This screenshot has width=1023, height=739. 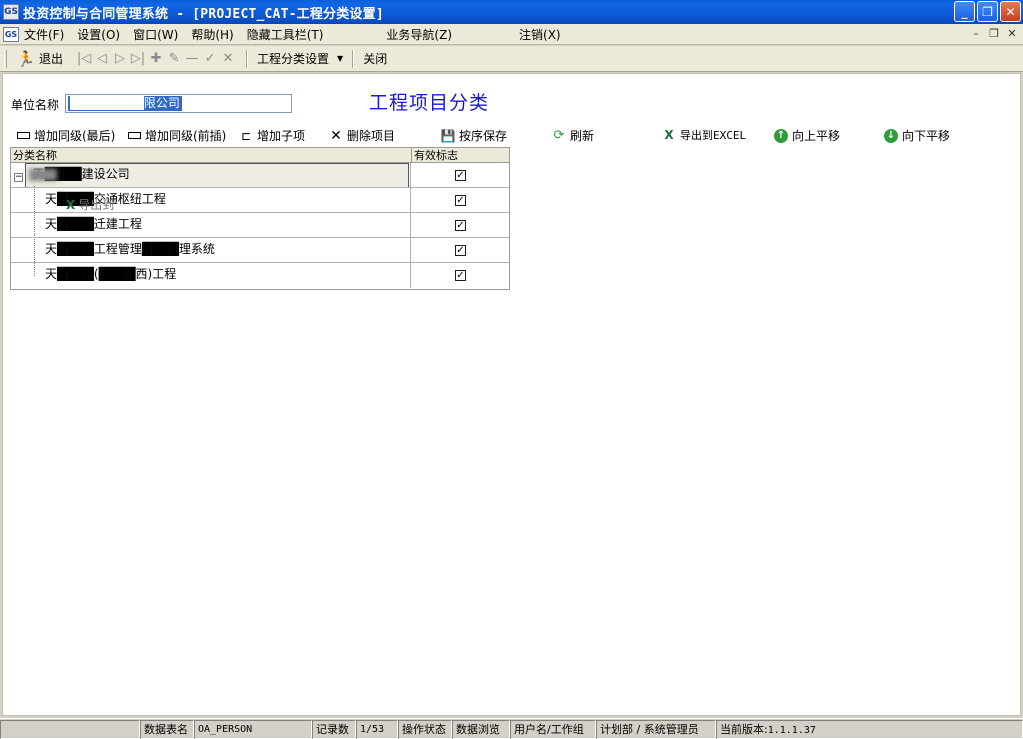 What do you see at coordinates (260, 225) in the screenshot?
I see `table-row: 天████迁建工程 ✓` at bounding box center [260, 225].